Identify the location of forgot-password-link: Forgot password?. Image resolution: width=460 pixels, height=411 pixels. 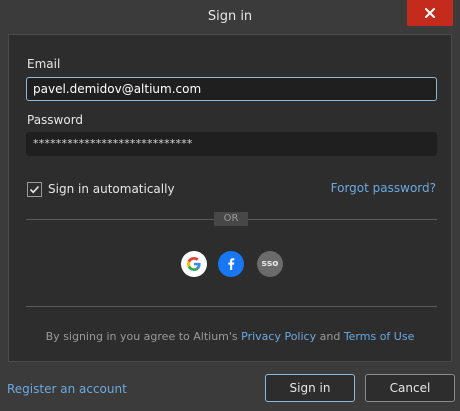
(383, 188).